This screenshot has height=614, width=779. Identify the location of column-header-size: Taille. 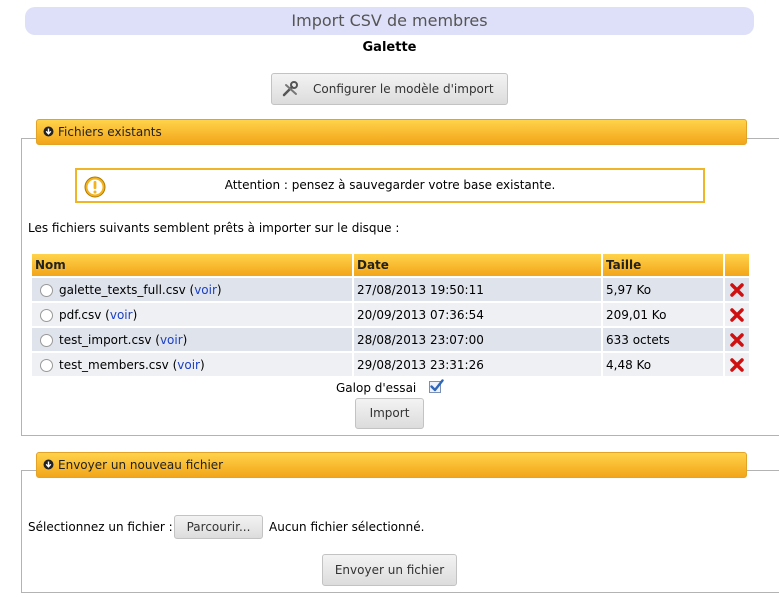
(663, 265).